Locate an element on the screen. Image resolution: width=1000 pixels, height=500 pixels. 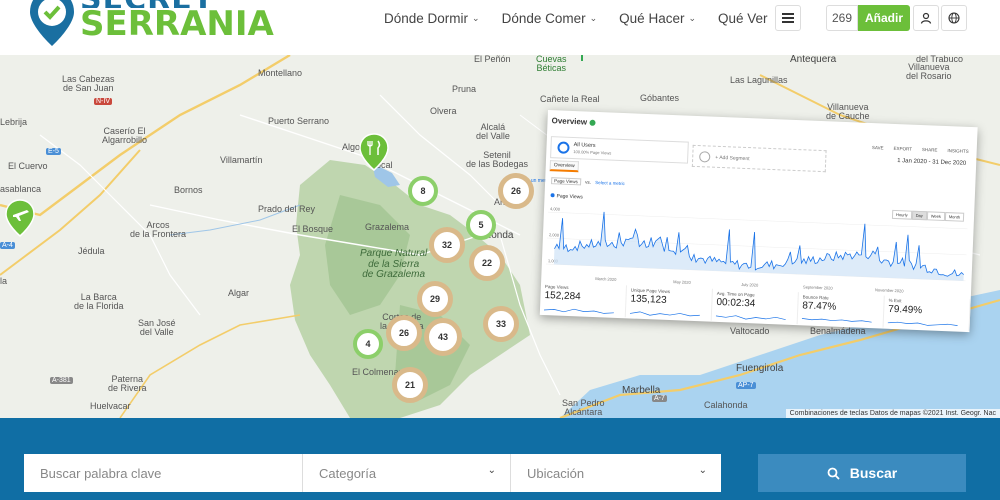
svg-text: 4,000 is located at coordinates (555, 208).